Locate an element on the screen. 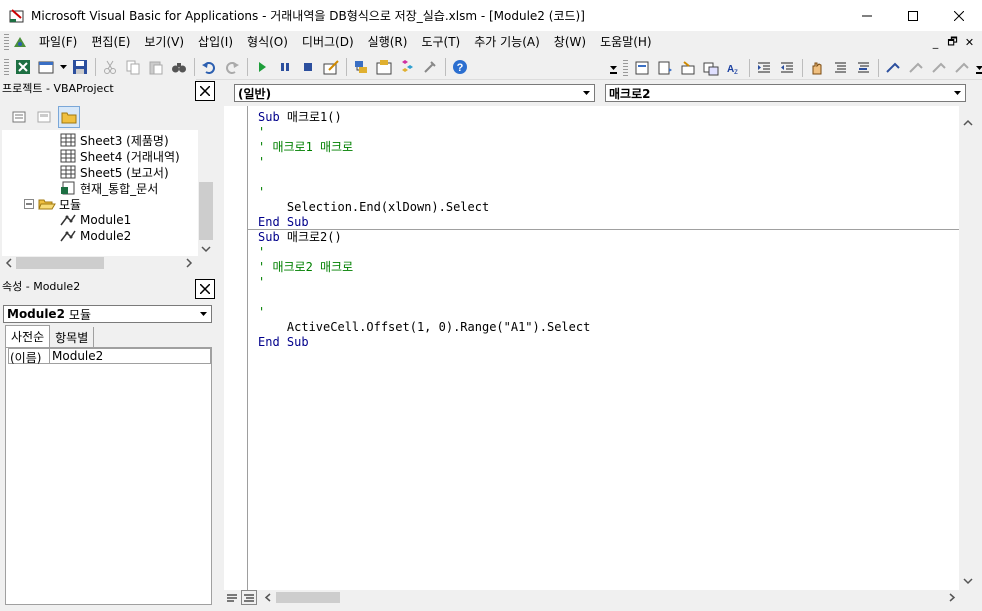  object-browser-button is located at coordinates (407, 67).